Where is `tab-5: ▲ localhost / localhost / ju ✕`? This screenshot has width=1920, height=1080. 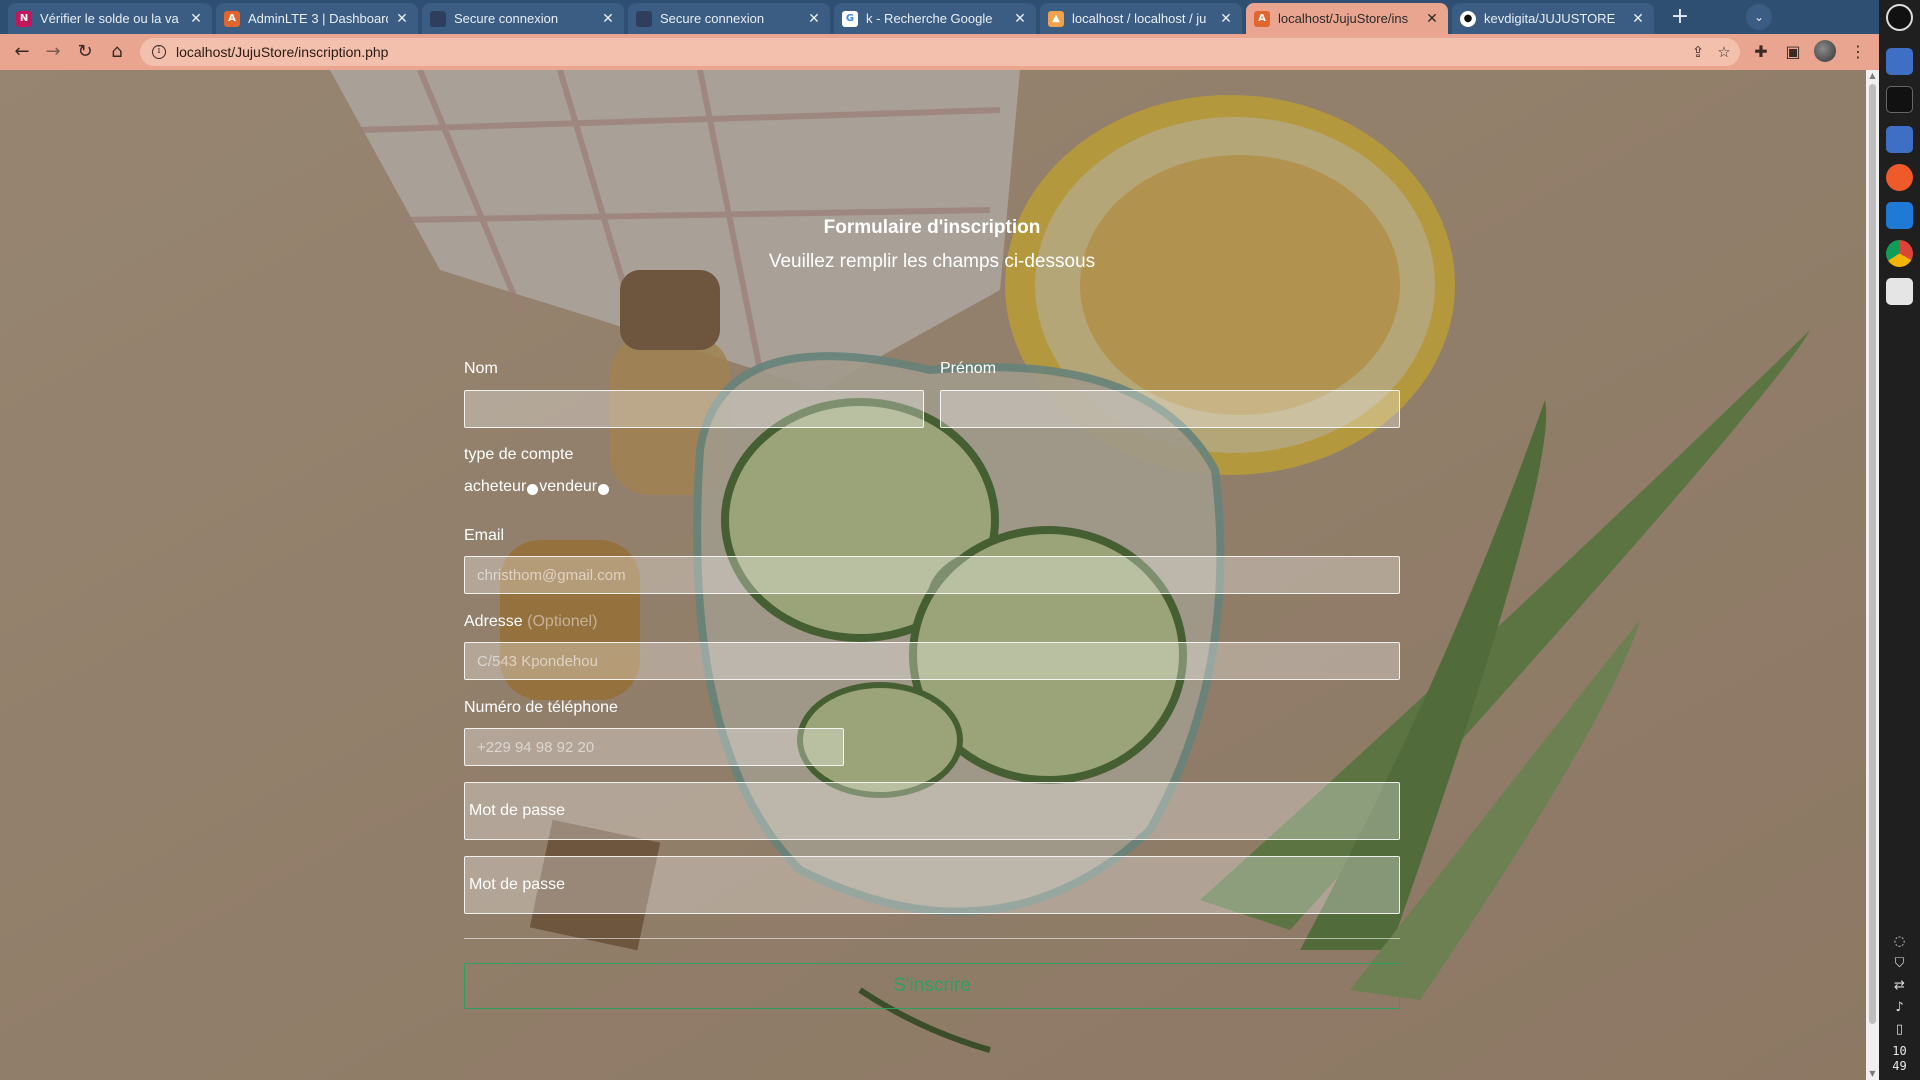
tab-5: ▲ localhost / localhost / ju ✕ is located at coordinates (1141, 18).